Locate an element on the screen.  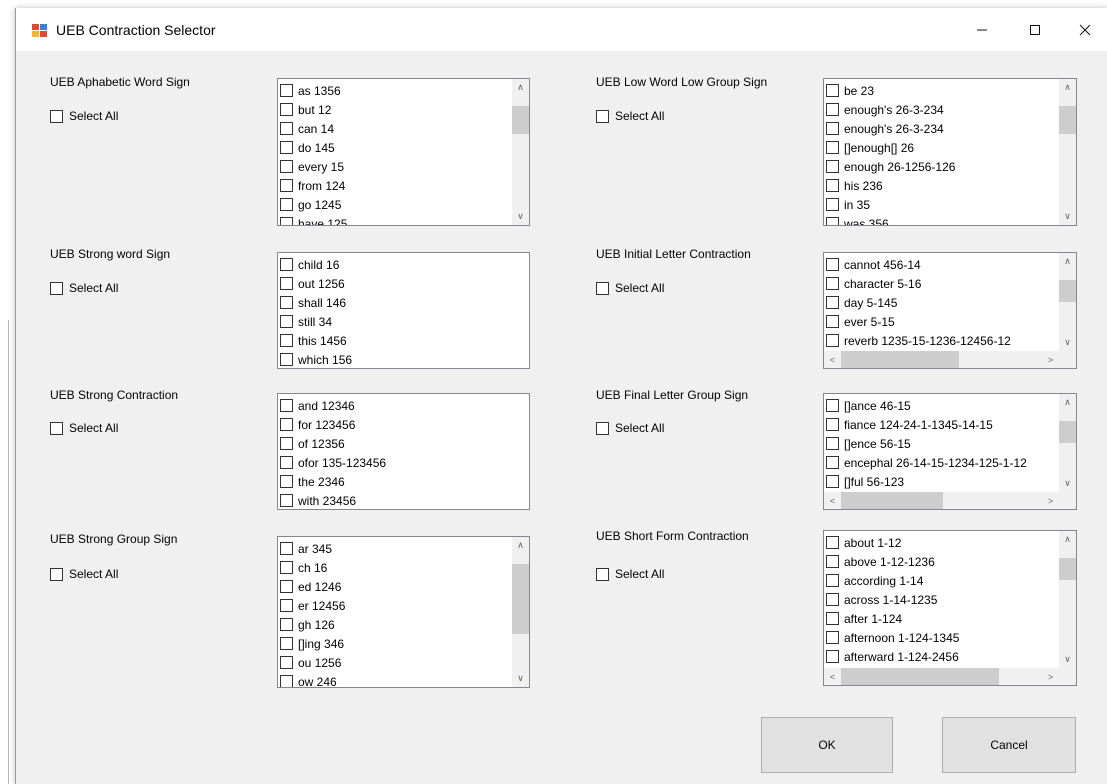
list-item: []ing 346 is located at coordinates (312, 643).